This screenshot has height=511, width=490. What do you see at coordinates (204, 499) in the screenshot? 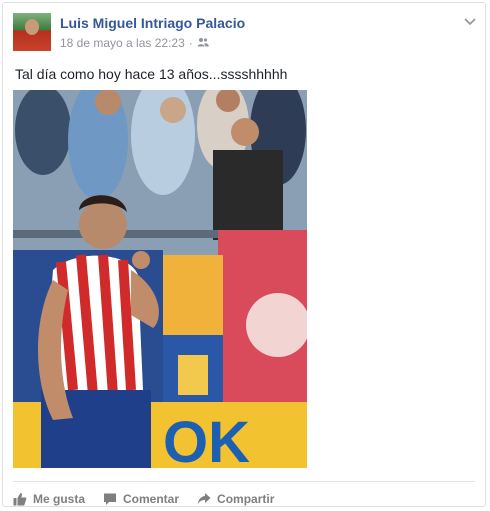
I see `share-icon` at bounding box center [204, 499].